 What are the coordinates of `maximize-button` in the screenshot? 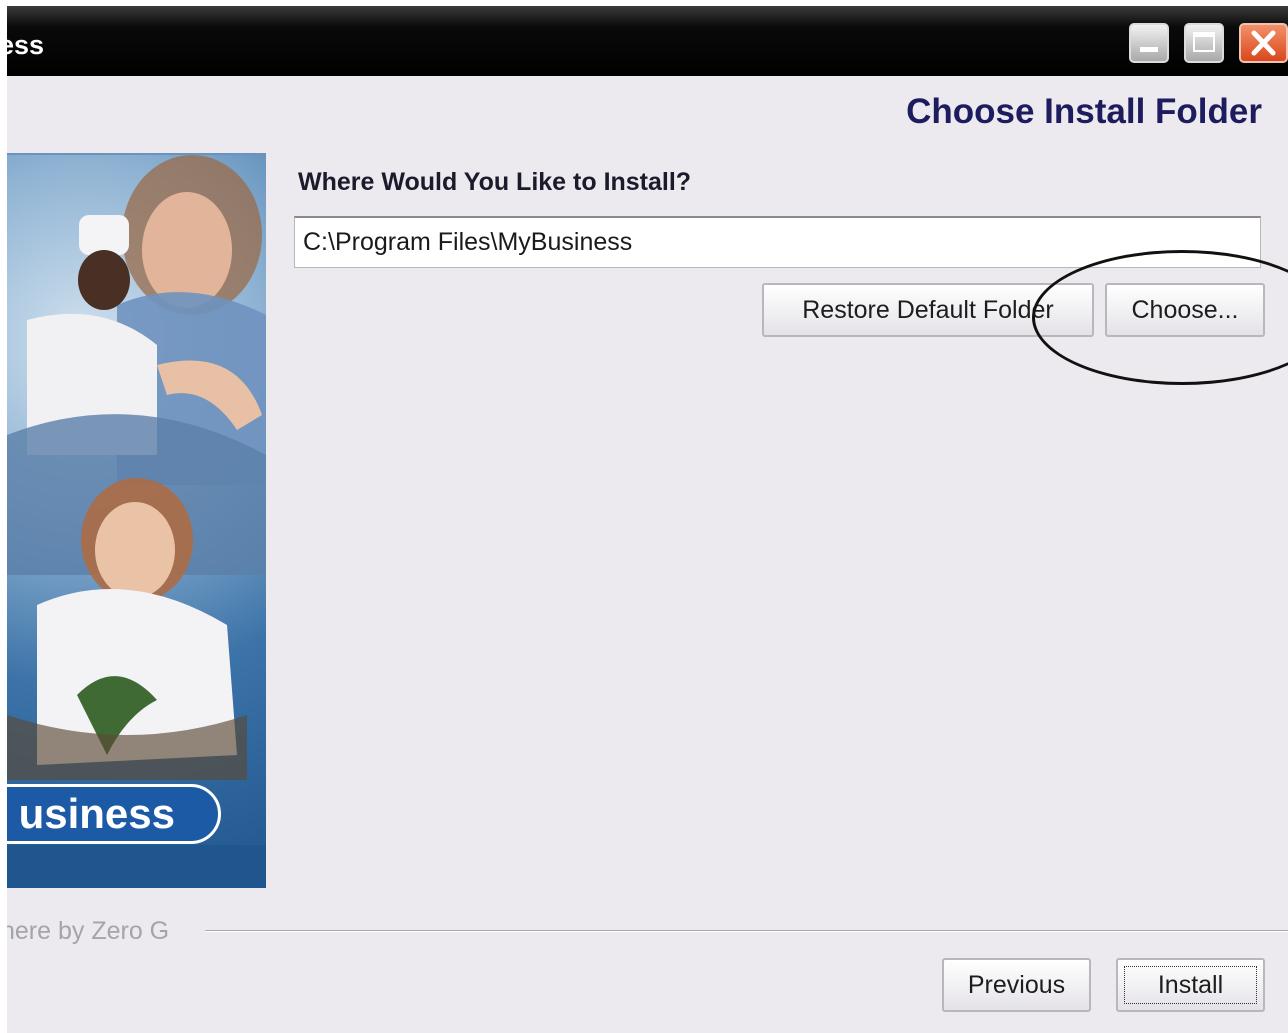 It's located at (1204, 43).